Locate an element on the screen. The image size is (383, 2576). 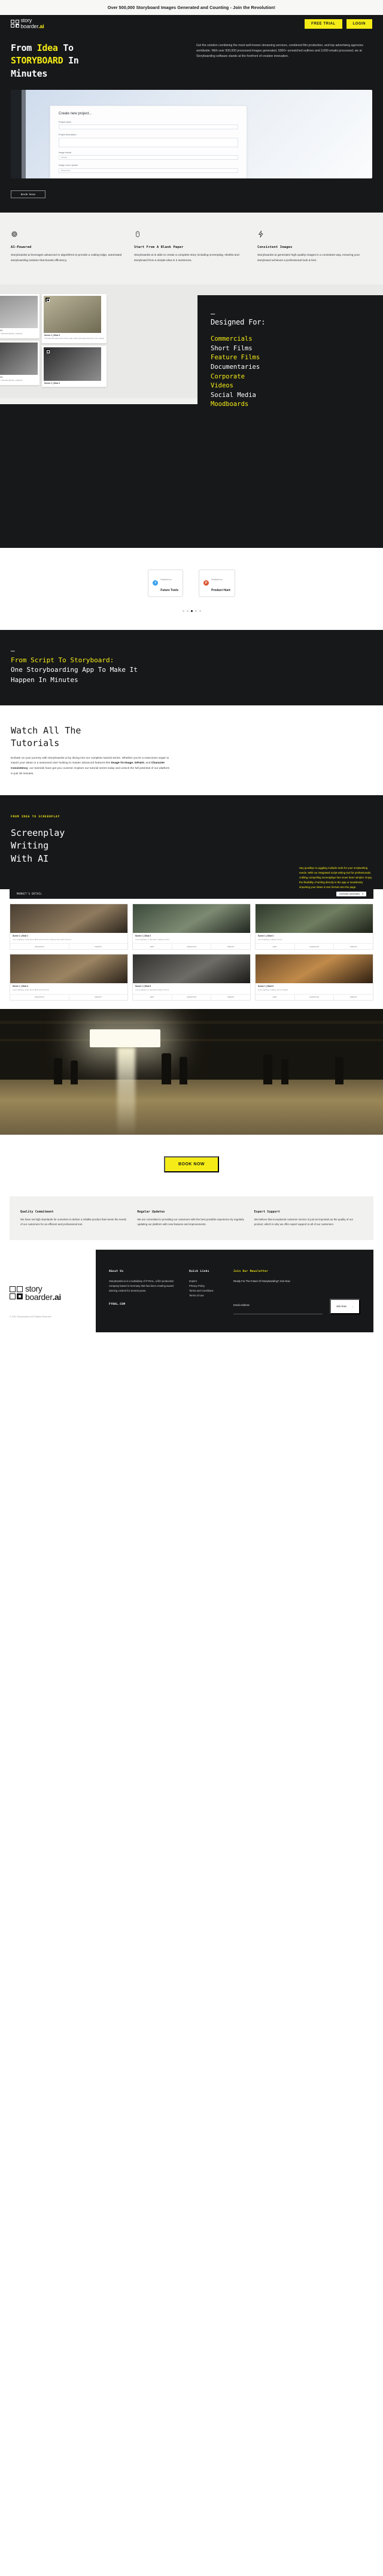
logo: story boarder.ai is located at coordinates (27, 23).